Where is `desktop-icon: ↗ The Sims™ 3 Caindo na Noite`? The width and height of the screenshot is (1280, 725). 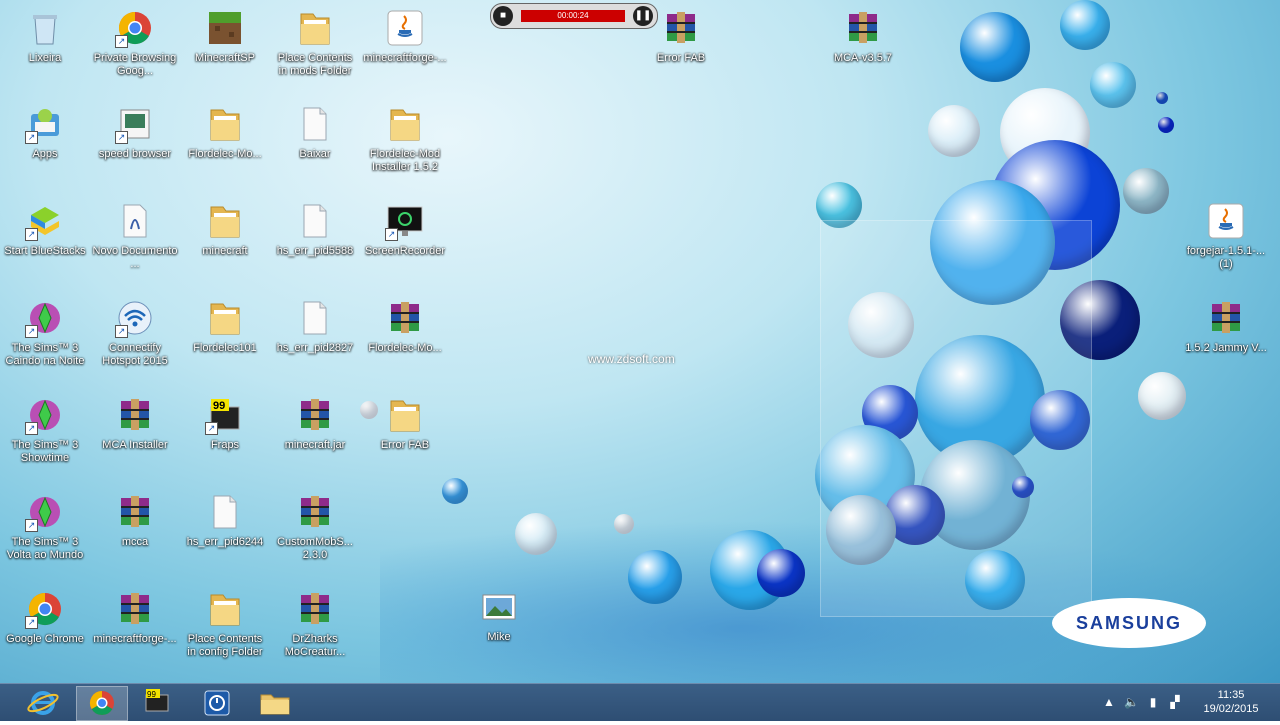
desktop-icon: ↗ The Sims™ 3 Caindo na Noite is located at coordinates (45, 333).